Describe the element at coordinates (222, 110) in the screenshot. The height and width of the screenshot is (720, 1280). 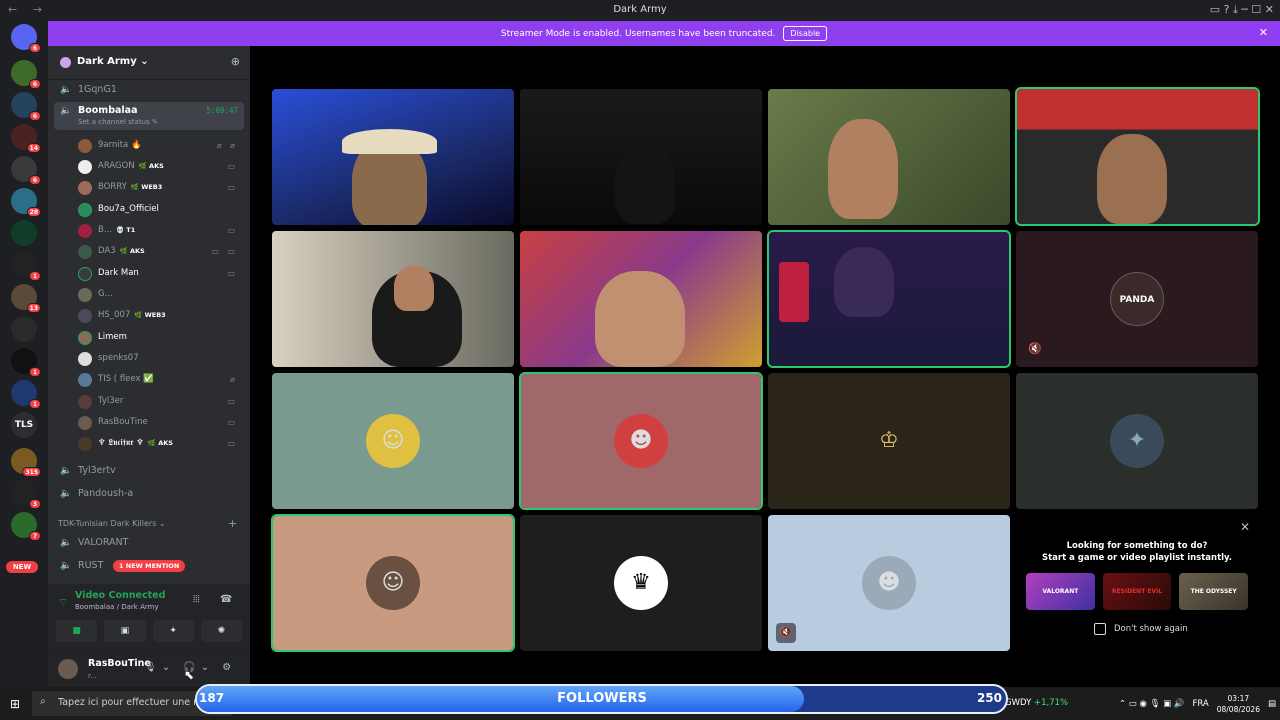
I see `call-timer: 5:09:47` at that location.